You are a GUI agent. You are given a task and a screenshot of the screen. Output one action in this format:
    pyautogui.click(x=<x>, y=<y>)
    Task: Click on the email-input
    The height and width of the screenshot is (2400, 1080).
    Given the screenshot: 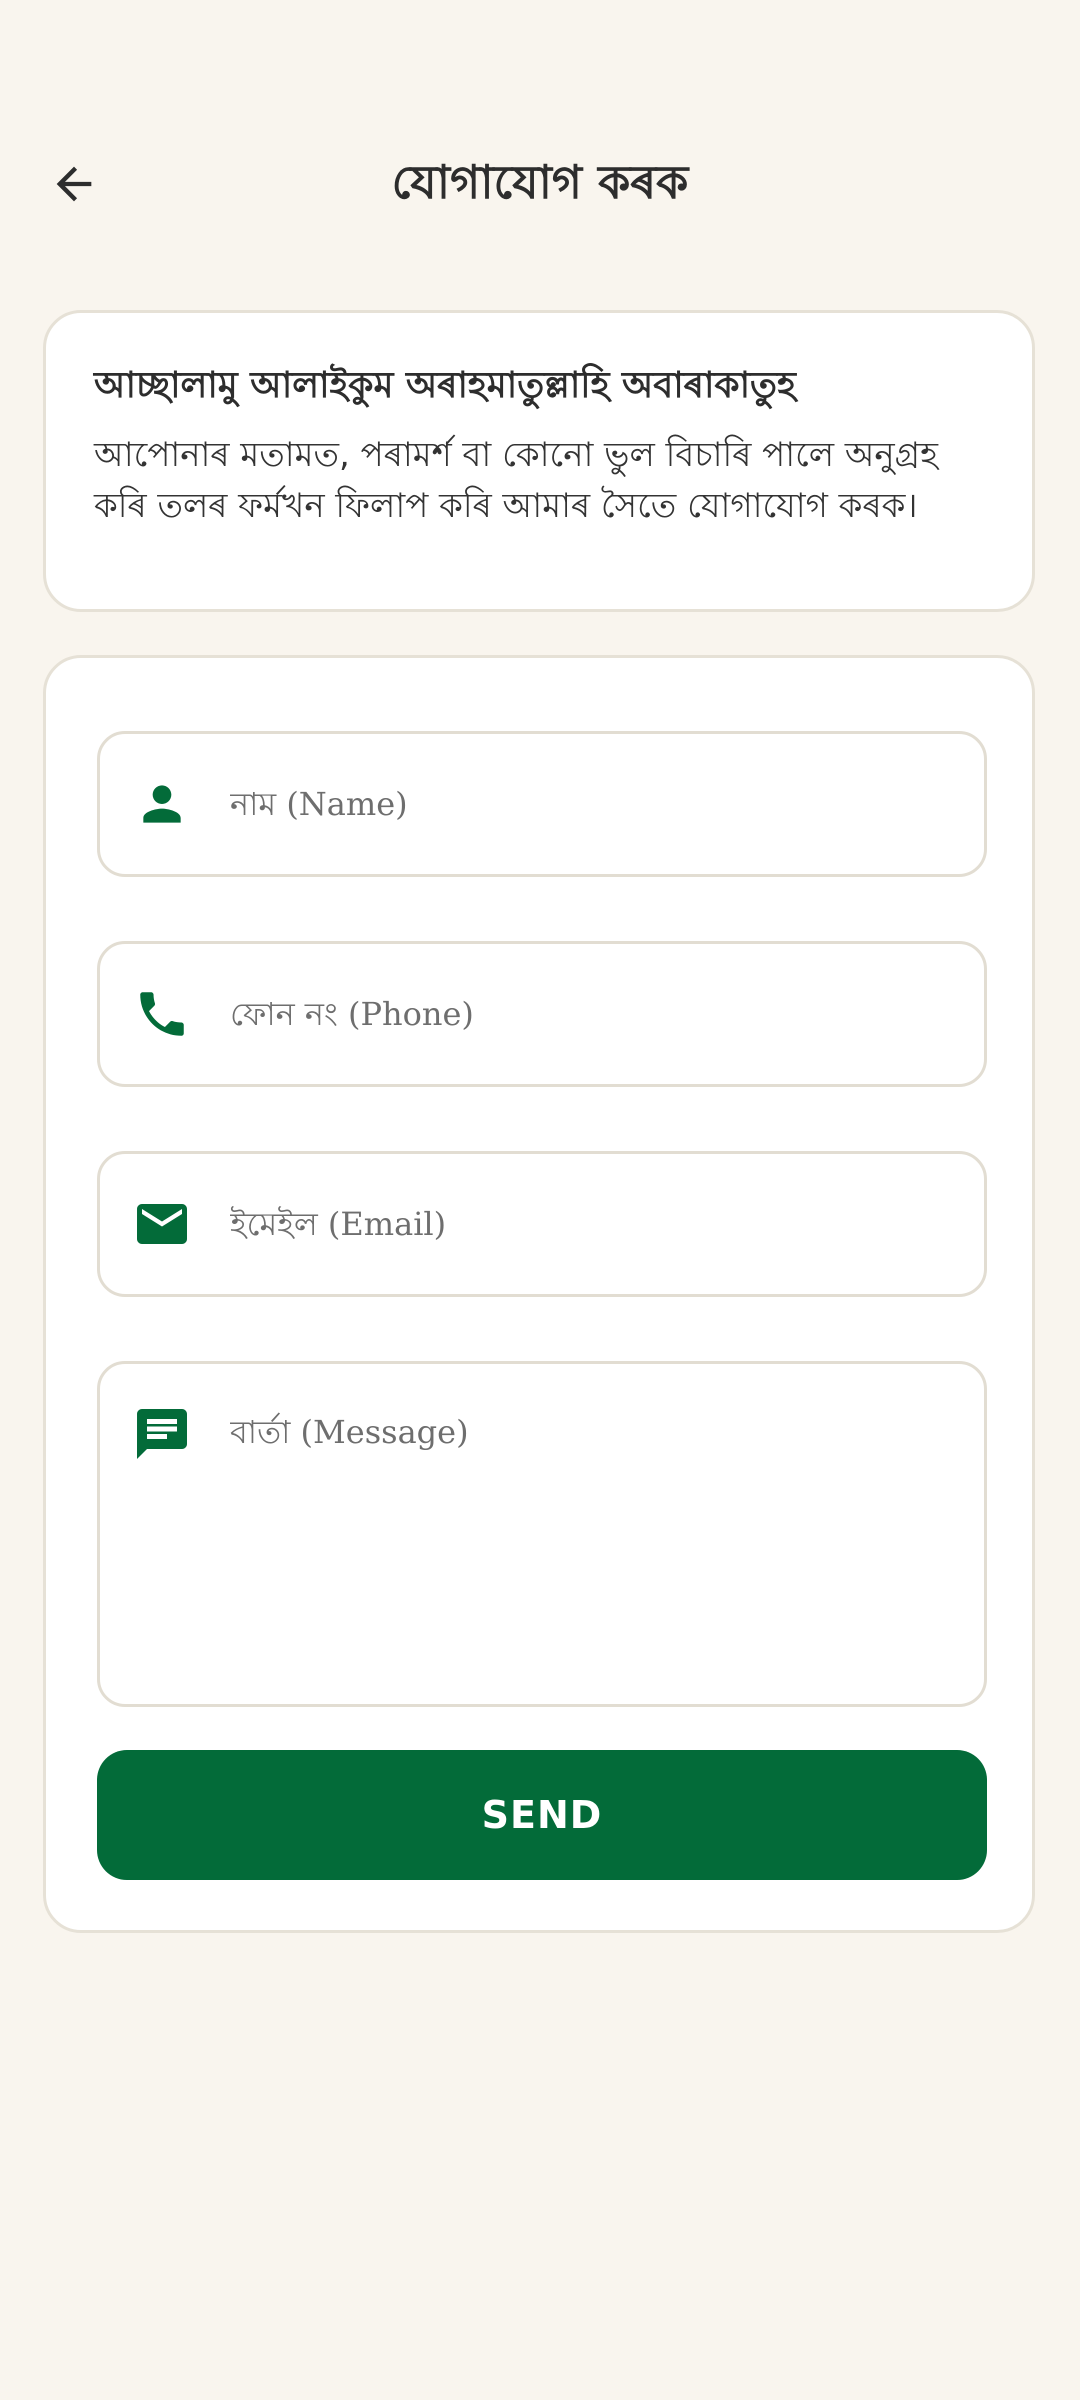 What is the action you would take?
    pyautogui.click(x=590, y=1224)
    